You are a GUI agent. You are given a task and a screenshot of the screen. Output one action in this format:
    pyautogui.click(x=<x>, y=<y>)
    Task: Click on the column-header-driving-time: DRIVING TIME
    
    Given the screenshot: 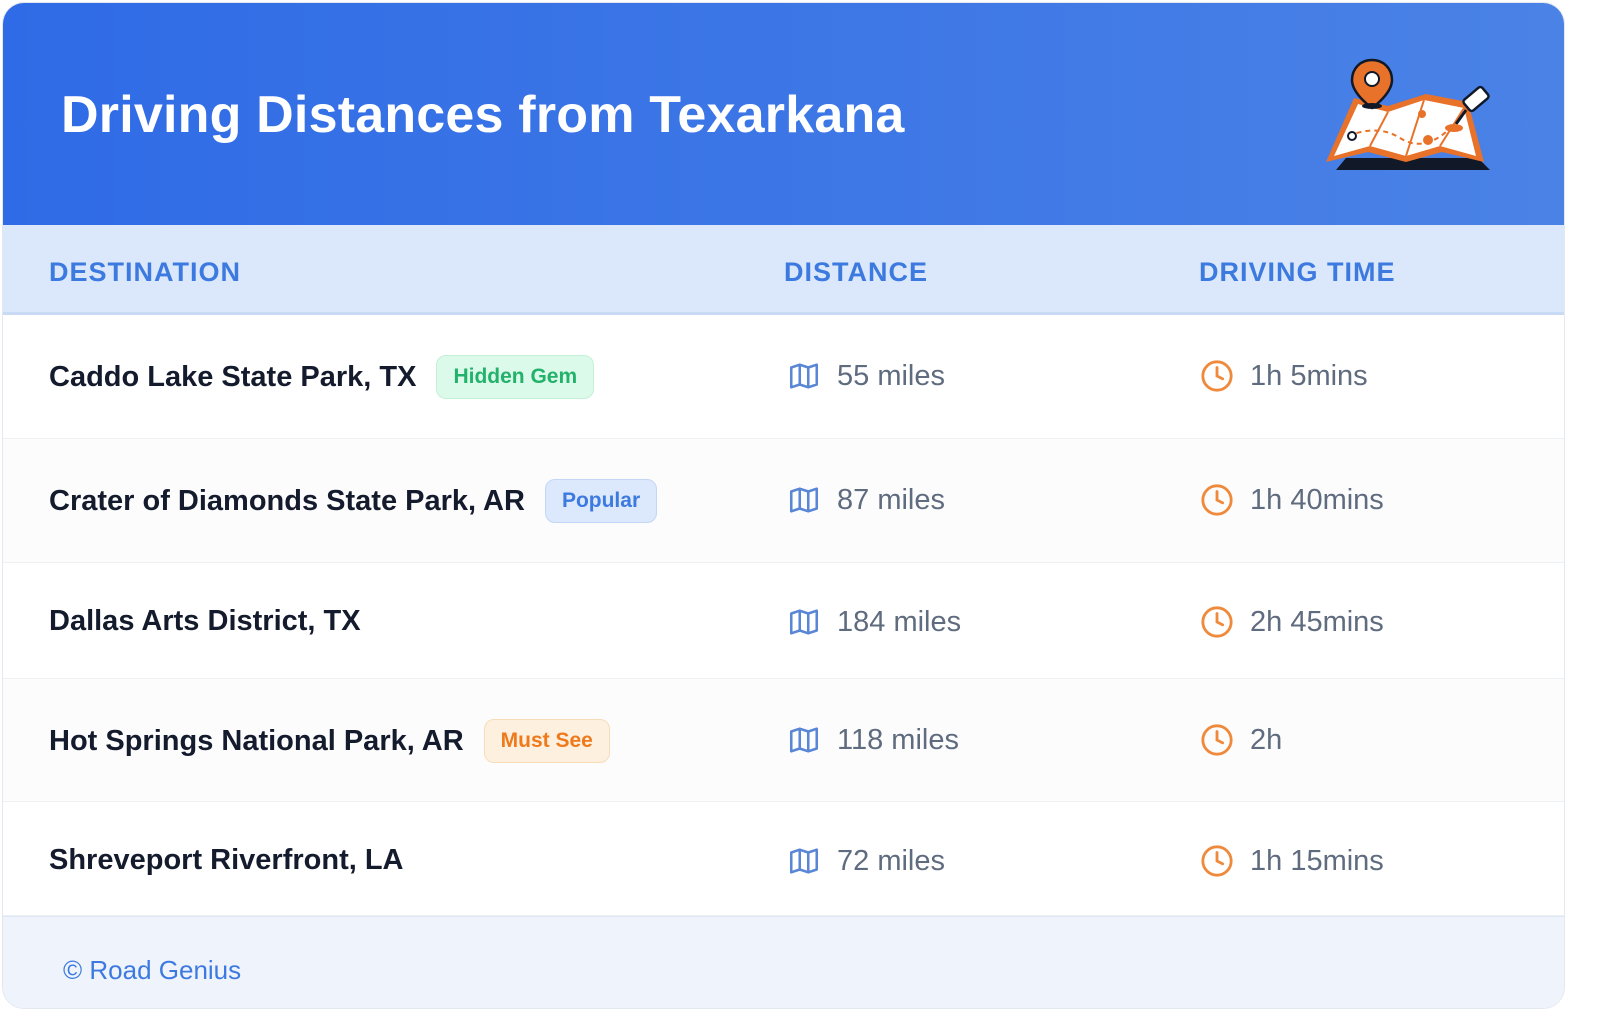 What is the action you would take?
    pyautogui.click(x=1297, y=272)
    